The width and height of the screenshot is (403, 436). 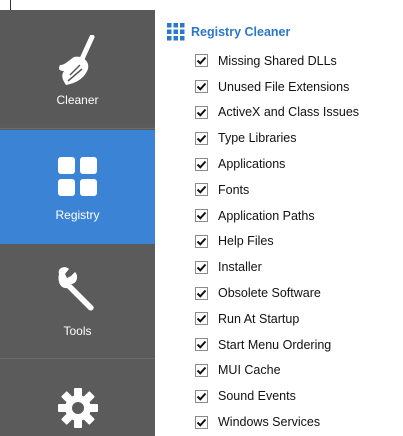 What do you see at coordinates (252, 164) in the screenshot?
I see `registry-option-label: Applications` at bounding box center [252, 164].